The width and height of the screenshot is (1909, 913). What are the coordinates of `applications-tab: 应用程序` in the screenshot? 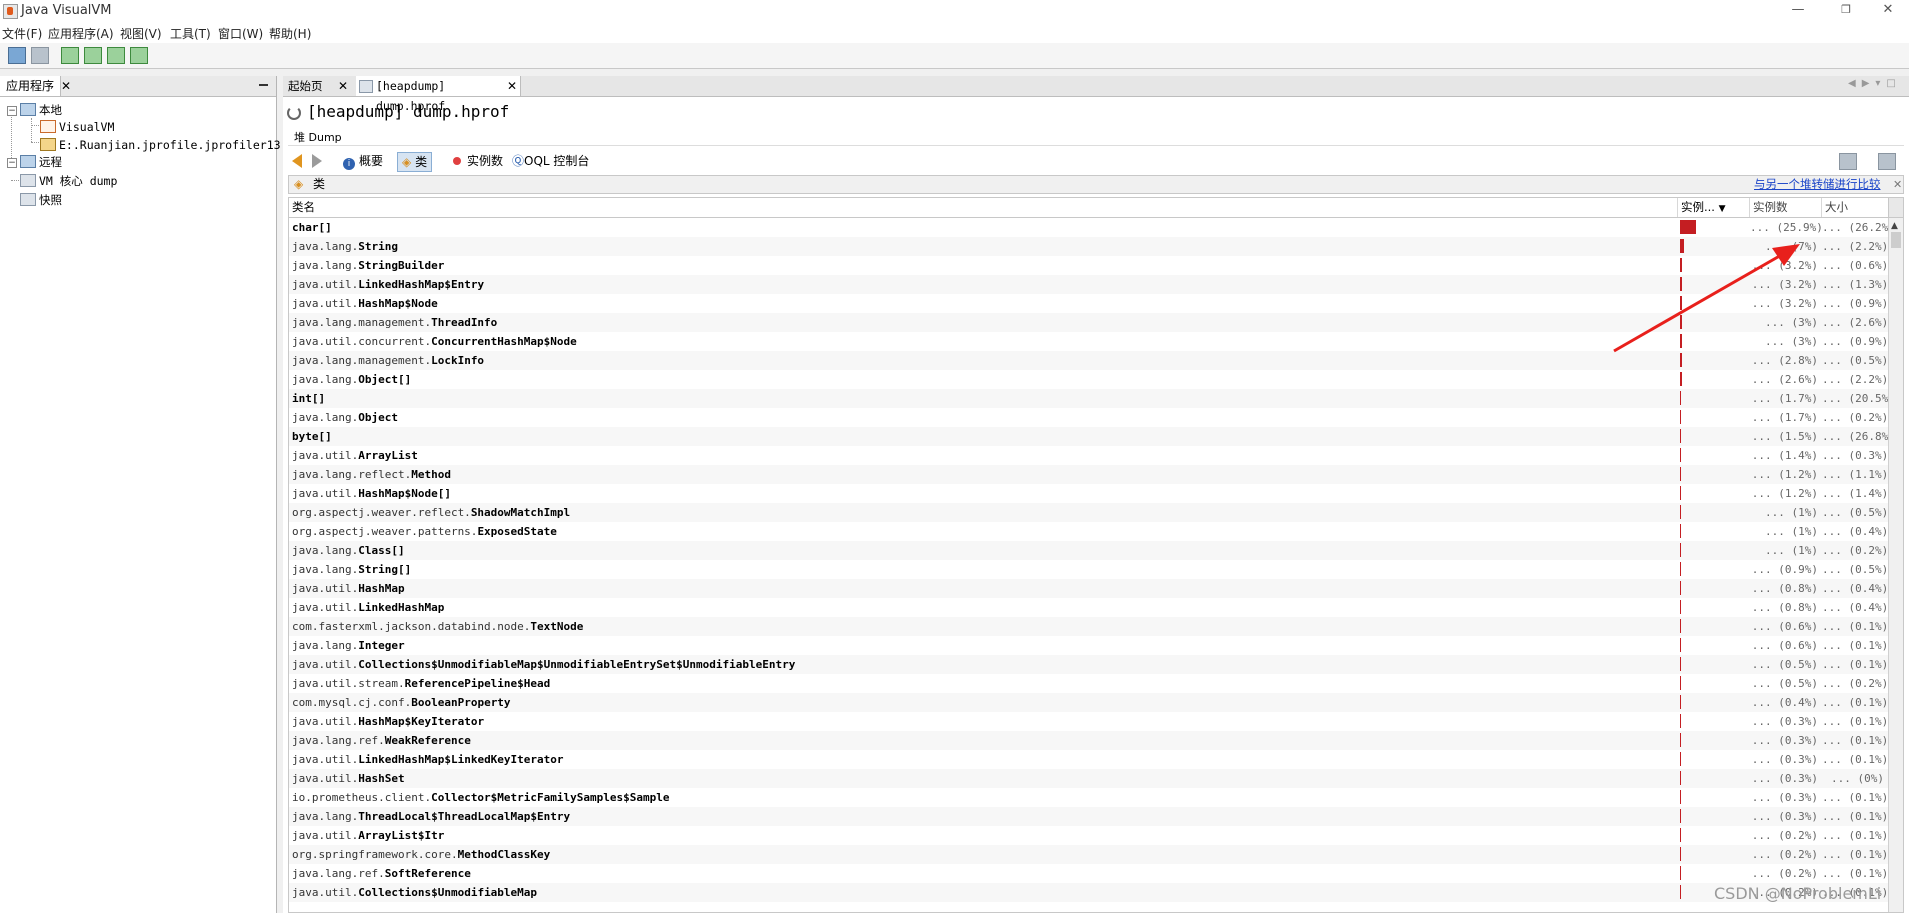 It's located at (31, 86).